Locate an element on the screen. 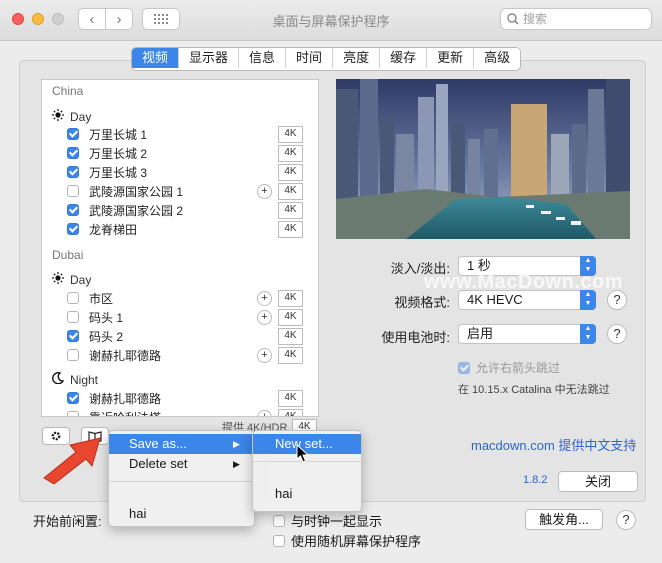 The width and height of the screenshot is (662, 563). mouse-cursor-icon is located at coordinates (303, 453).